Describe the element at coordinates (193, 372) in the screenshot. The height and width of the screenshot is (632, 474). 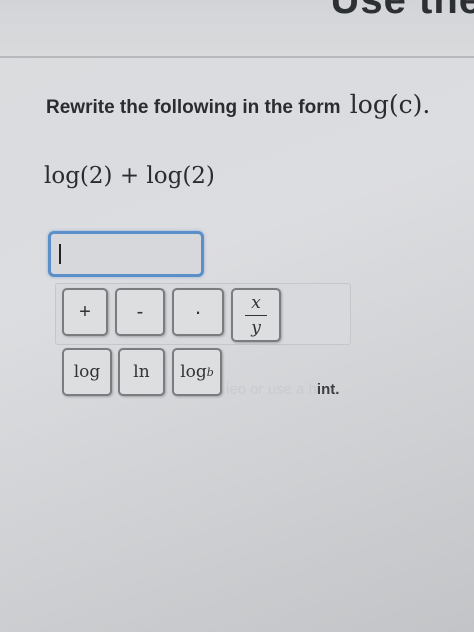
I see `log-base-label: log` at that location.